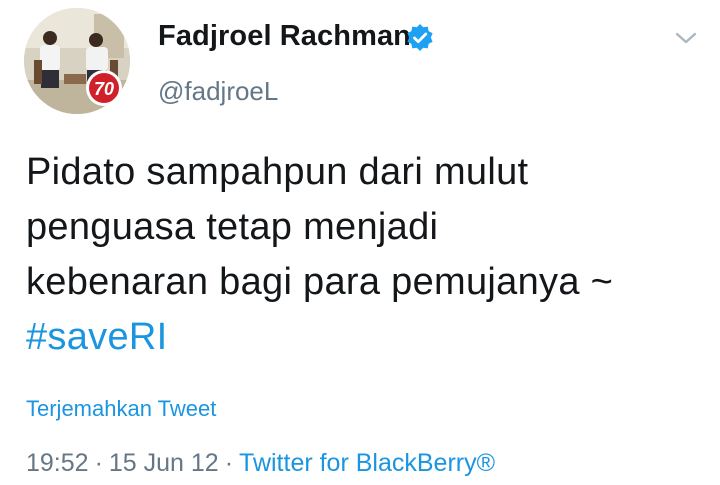  I want to click on user-handle: @fadjroeL, so click(218, 91).